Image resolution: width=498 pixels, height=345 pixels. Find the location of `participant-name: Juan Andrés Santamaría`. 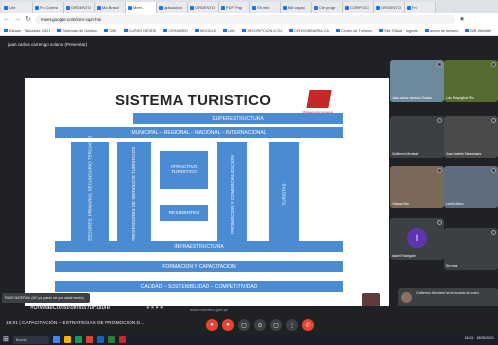

participant-name: Juan Andrés Santamaría is located at coordinates (464, 154).